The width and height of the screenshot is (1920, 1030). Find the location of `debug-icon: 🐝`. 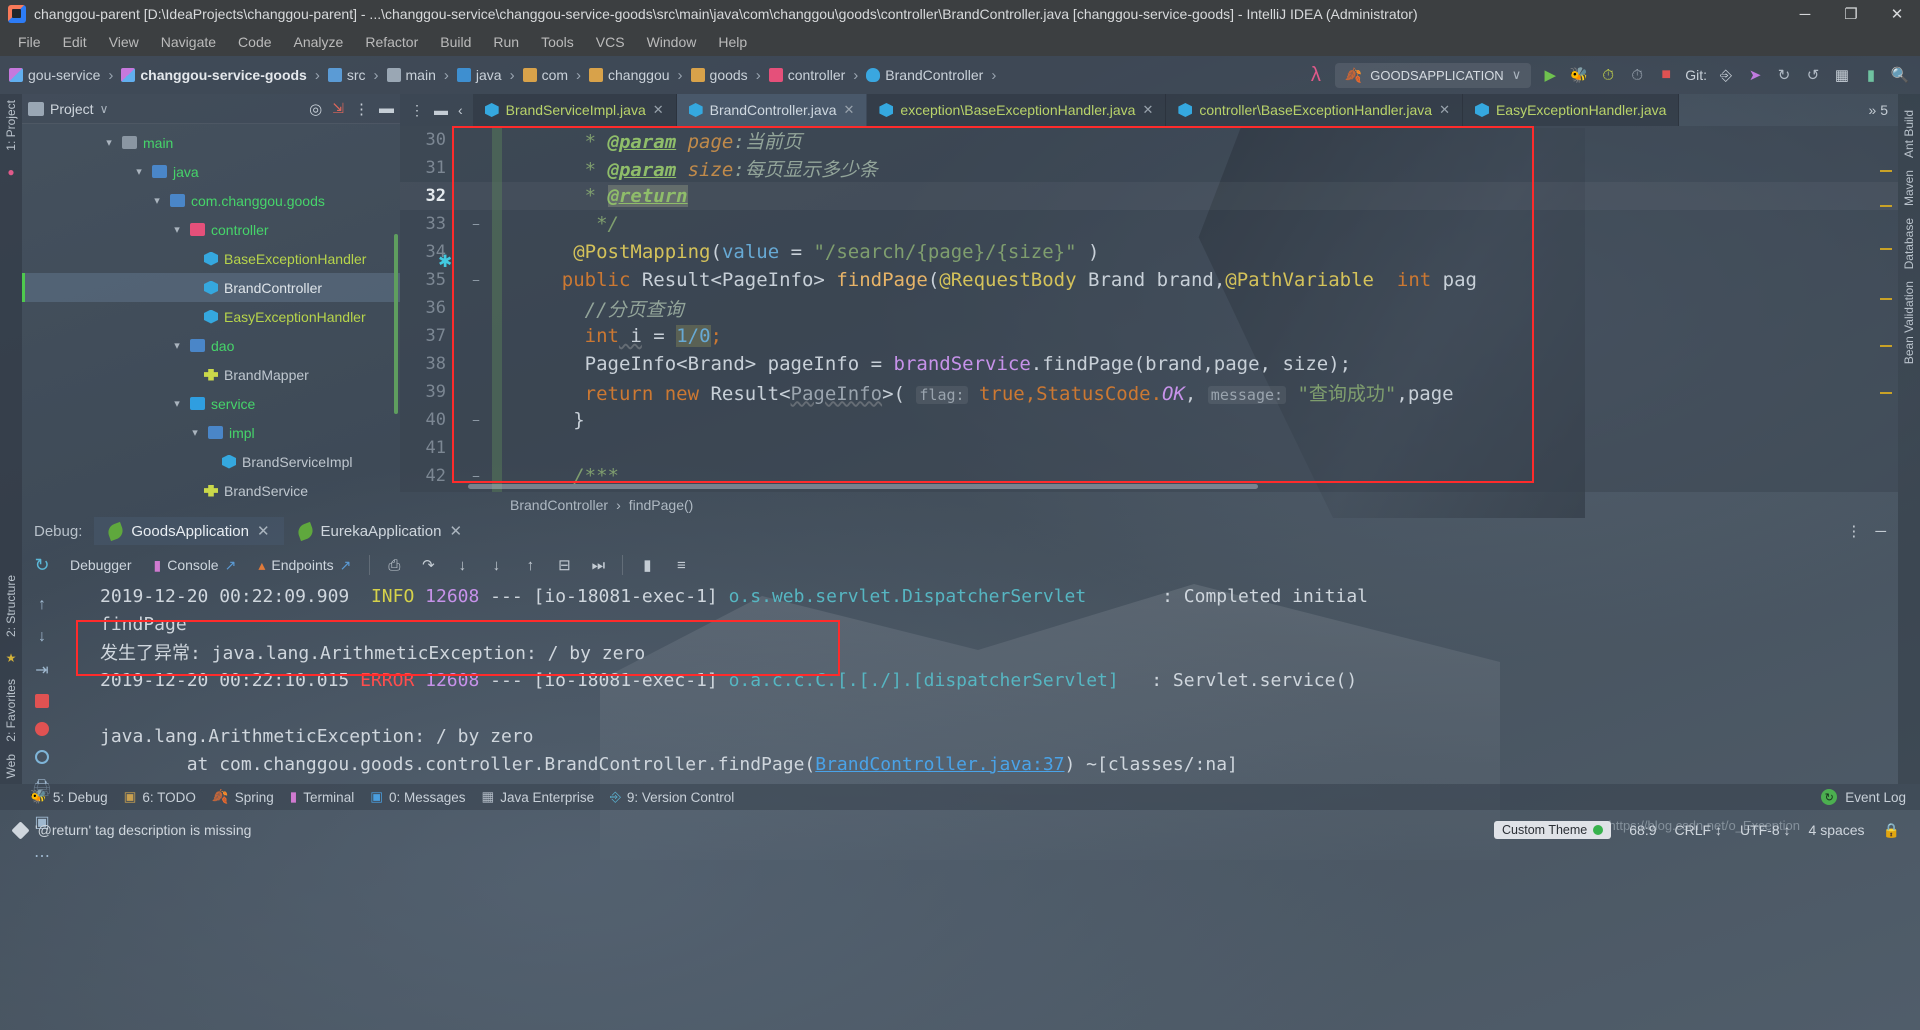

debug-icon: 🐝 is located at coordinates (1579, 75).